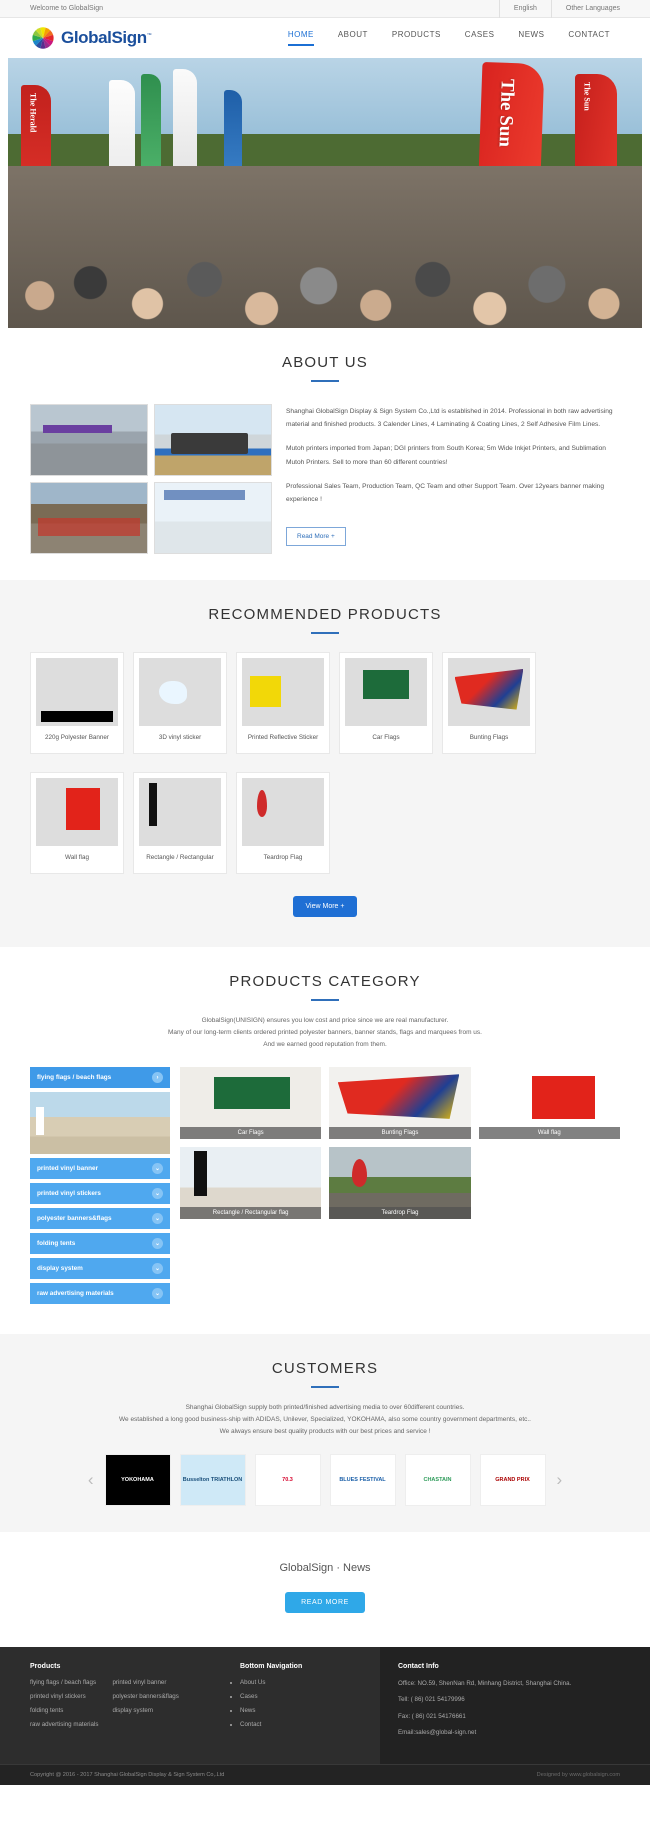  I want to click on category-item-label: raw advertising materials, so click(75, 1294).